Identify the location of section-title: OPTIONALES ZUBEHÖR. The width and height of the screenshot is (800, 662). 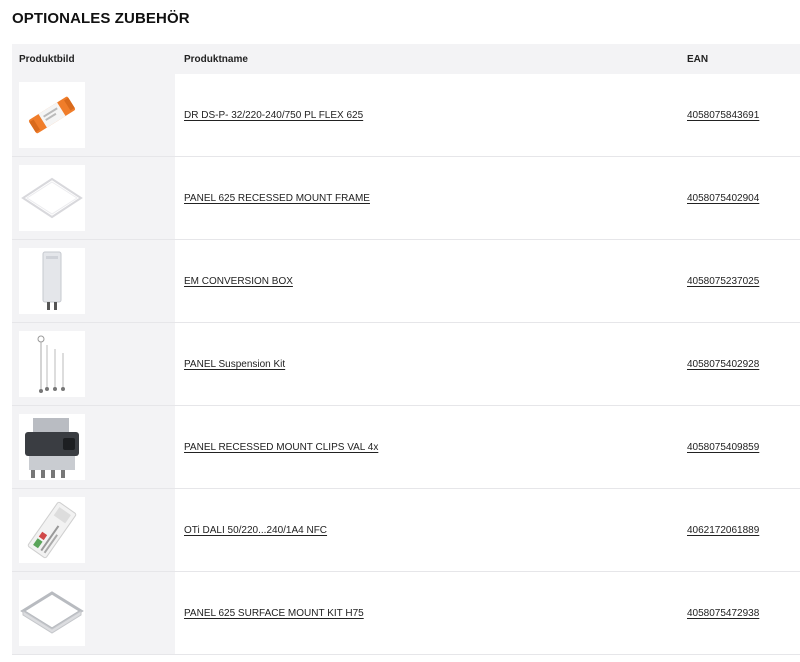
(101, 18).